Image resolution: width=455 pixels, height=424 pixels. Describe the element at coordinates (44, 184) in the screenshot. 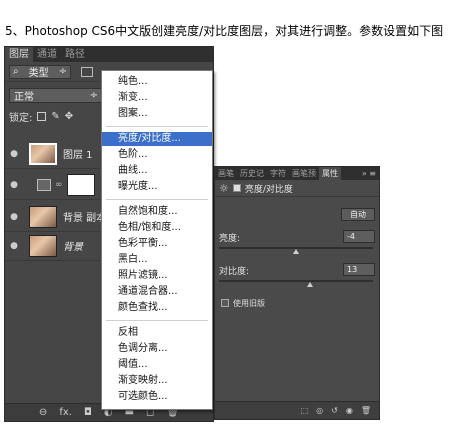

I see `adjustment-layer-icon` at that location.